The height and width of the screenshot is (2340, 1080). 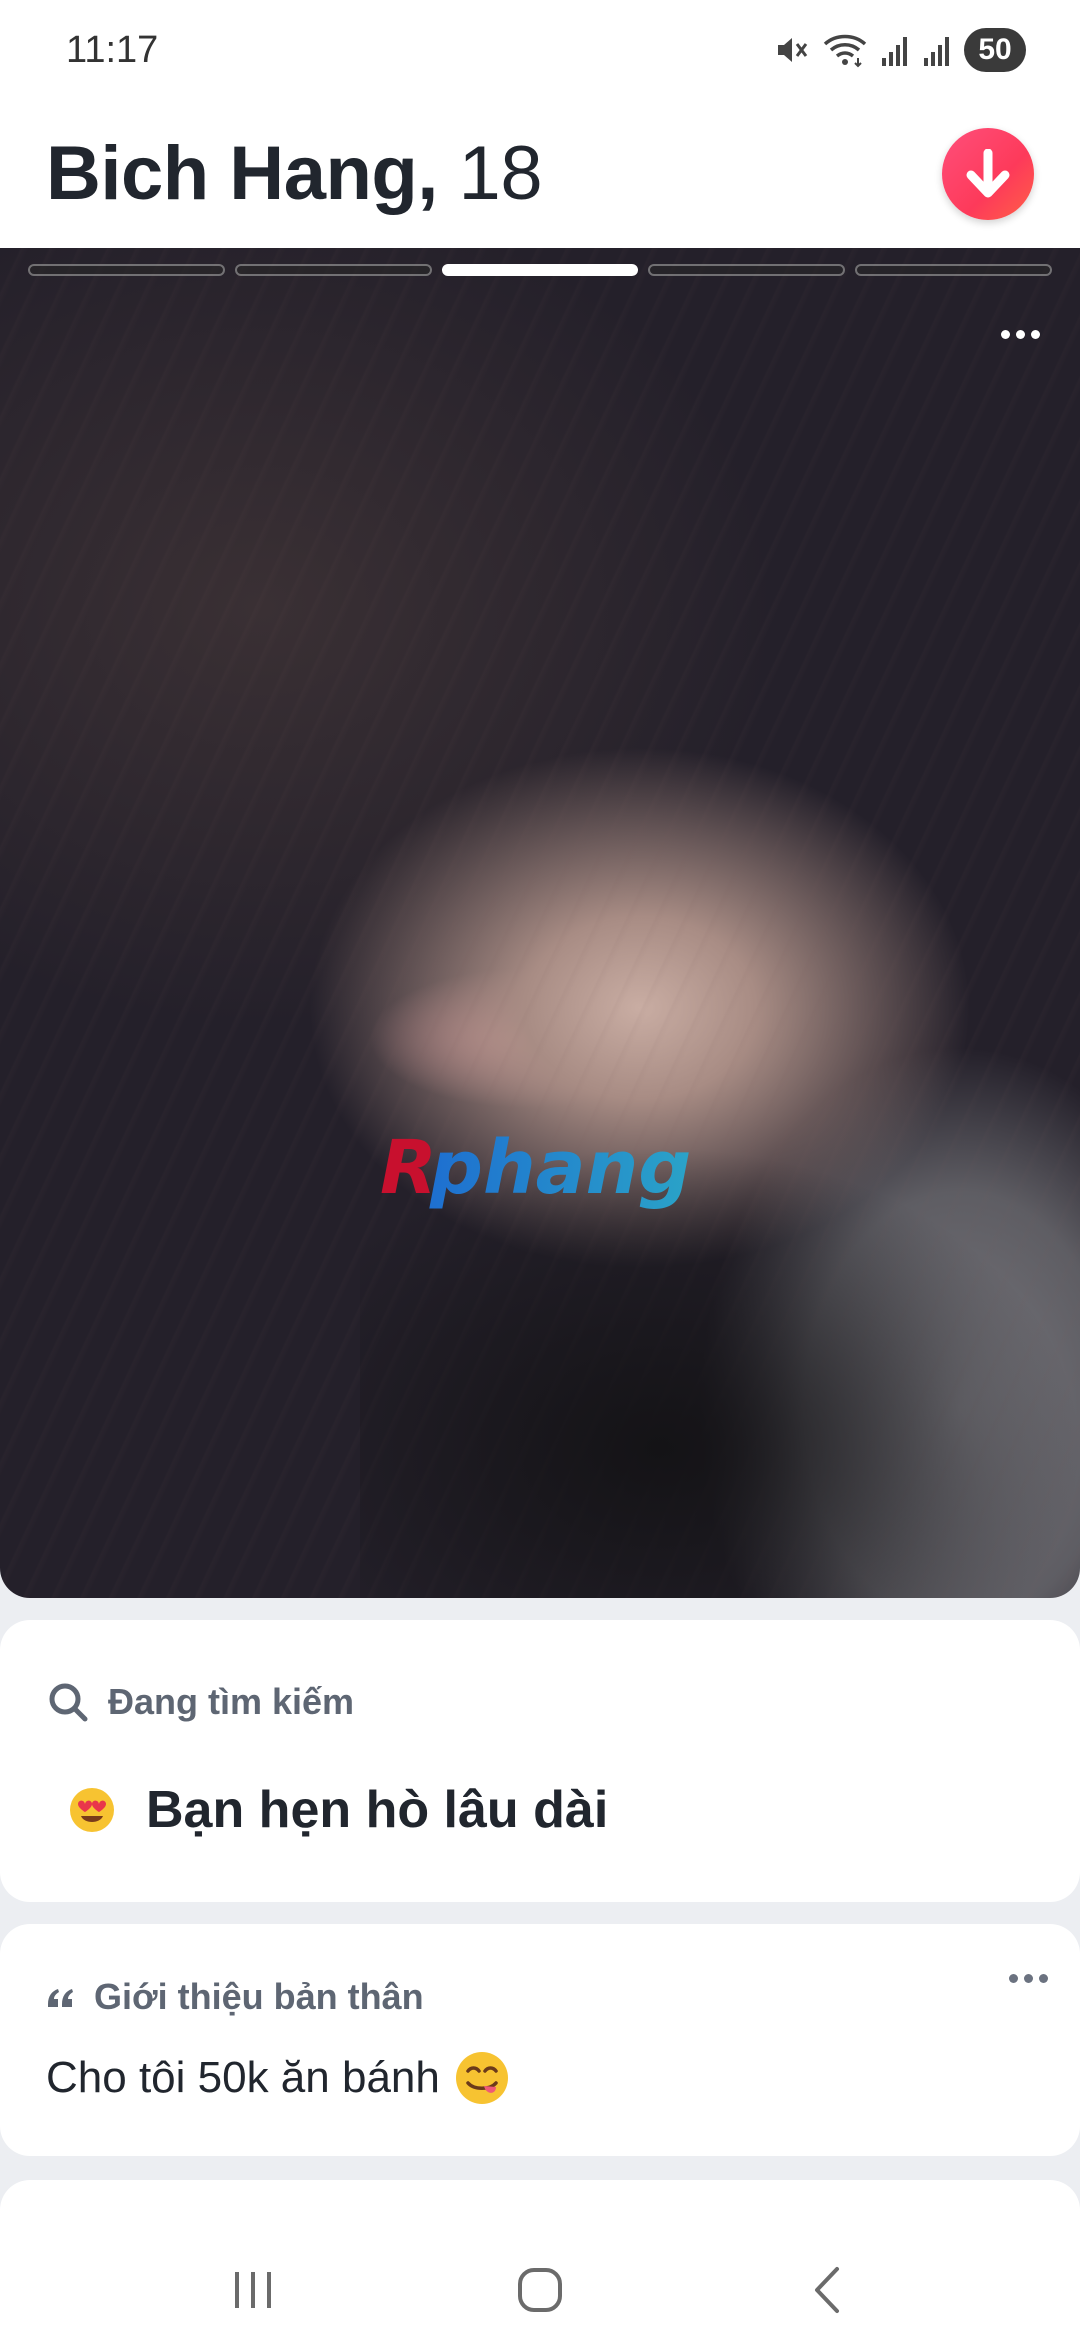 I want to click on home-icon, so click(x=539, y=2290).